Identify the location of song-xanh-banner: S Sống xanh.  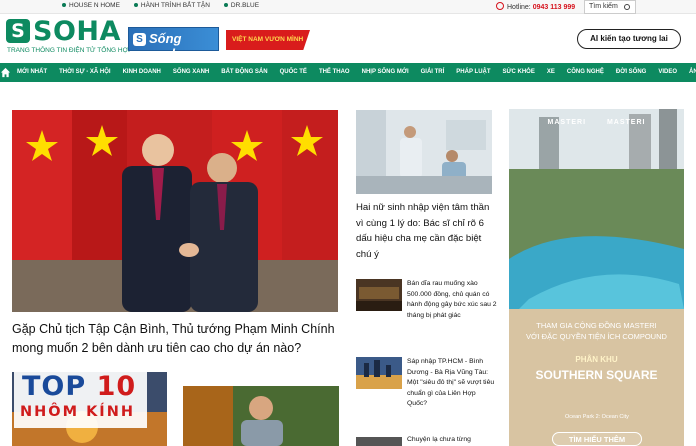
(173, 44).